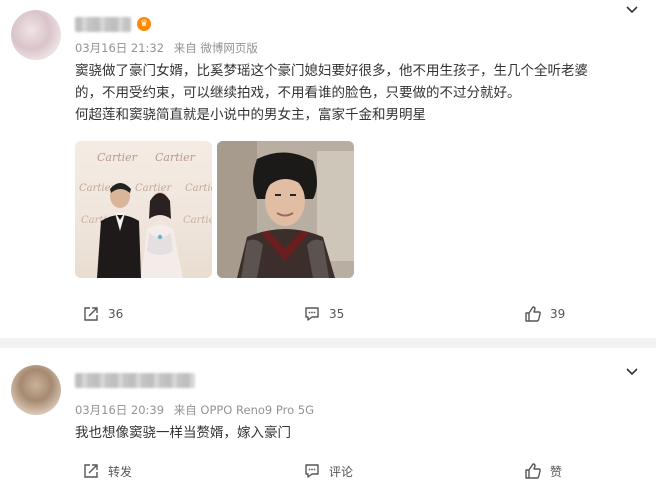 The image size is (656, 487). I want to click on comment-button: 35, so click(323, 314).